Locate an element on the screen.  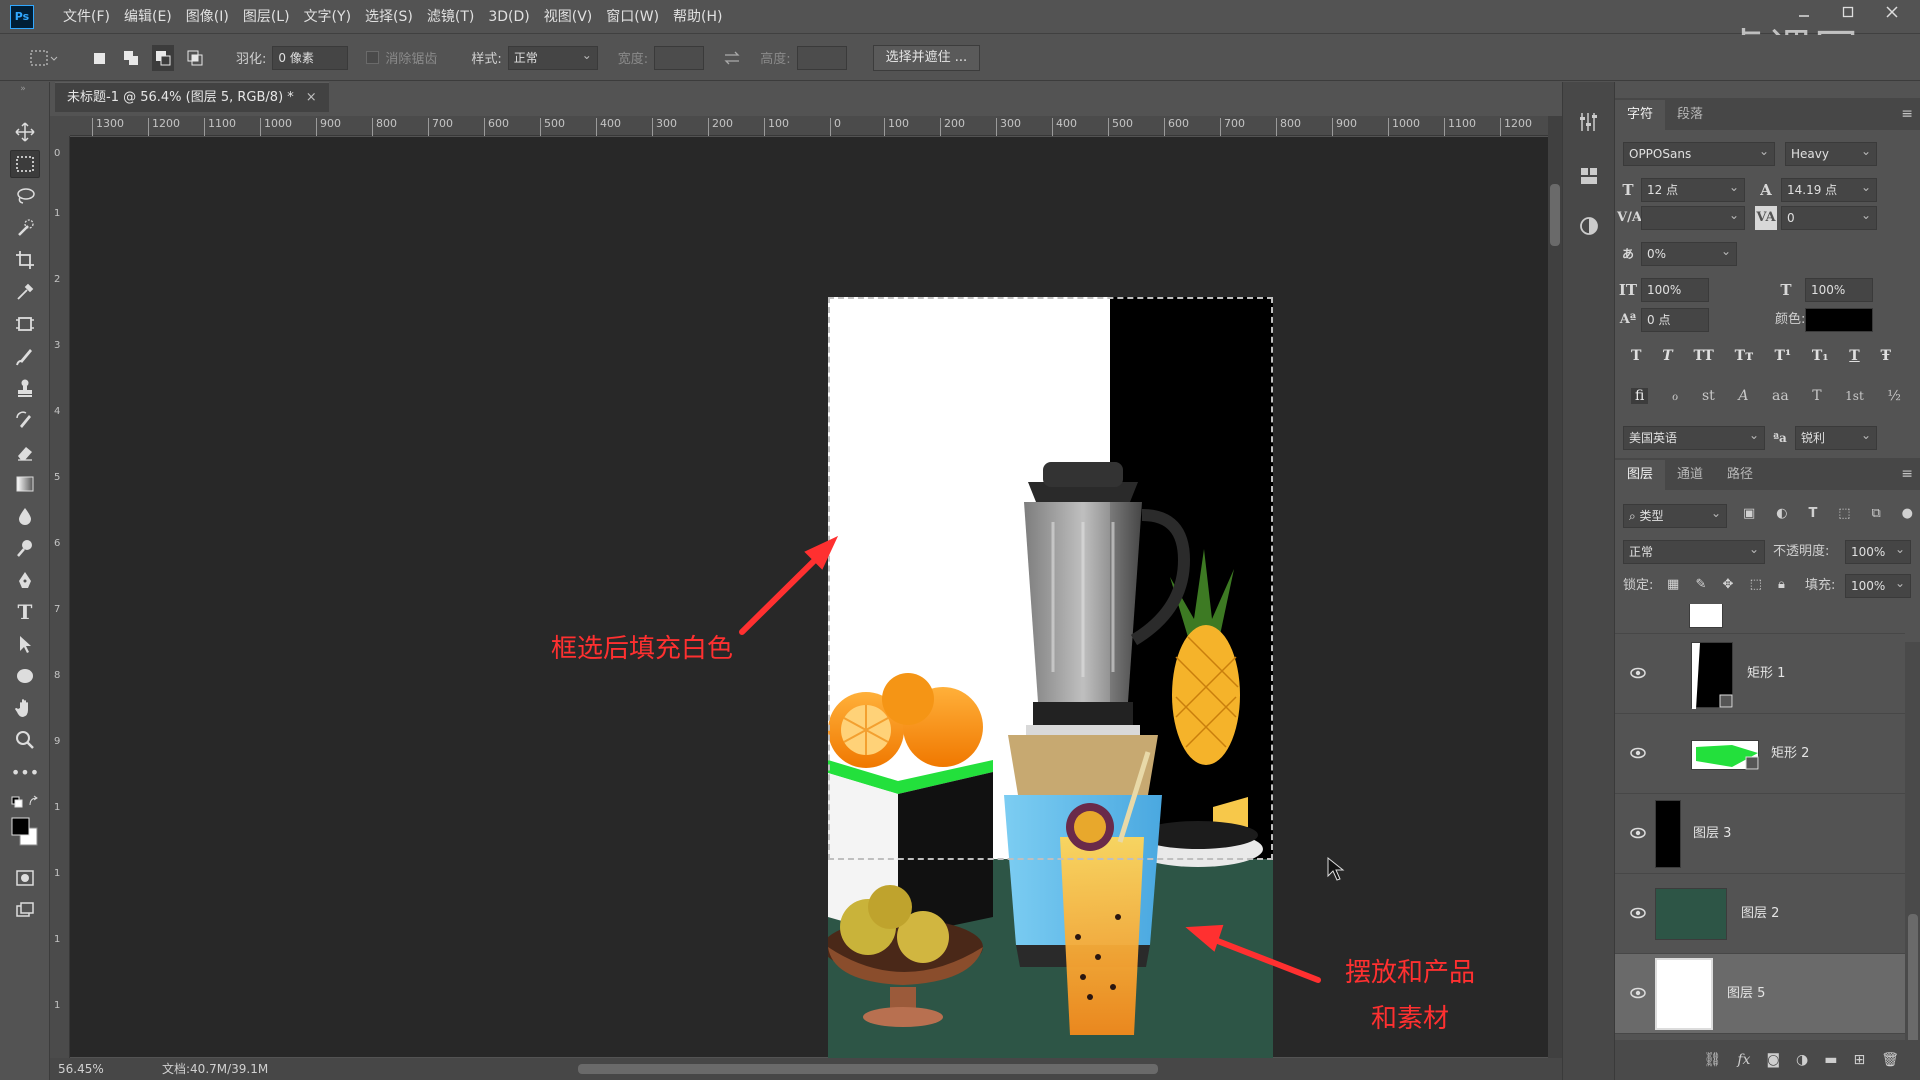
strikethrough-button: Ŧ is located at coordinates (1886, 360).